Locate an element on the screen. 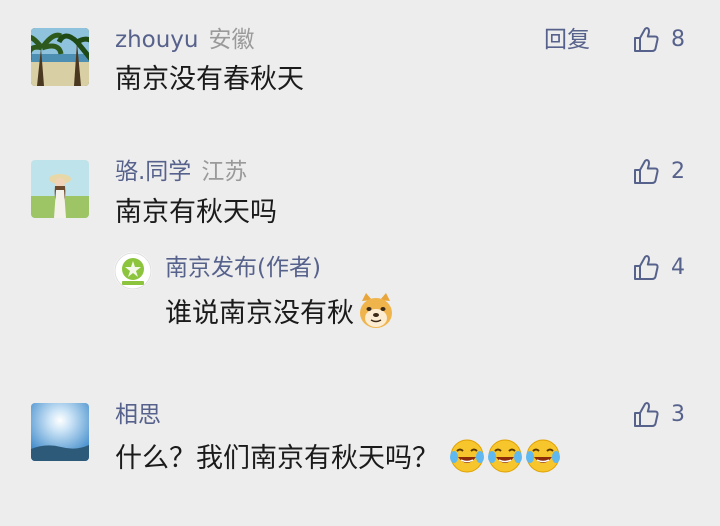  sky-sun-avatar is located at coordinates (60, 432).